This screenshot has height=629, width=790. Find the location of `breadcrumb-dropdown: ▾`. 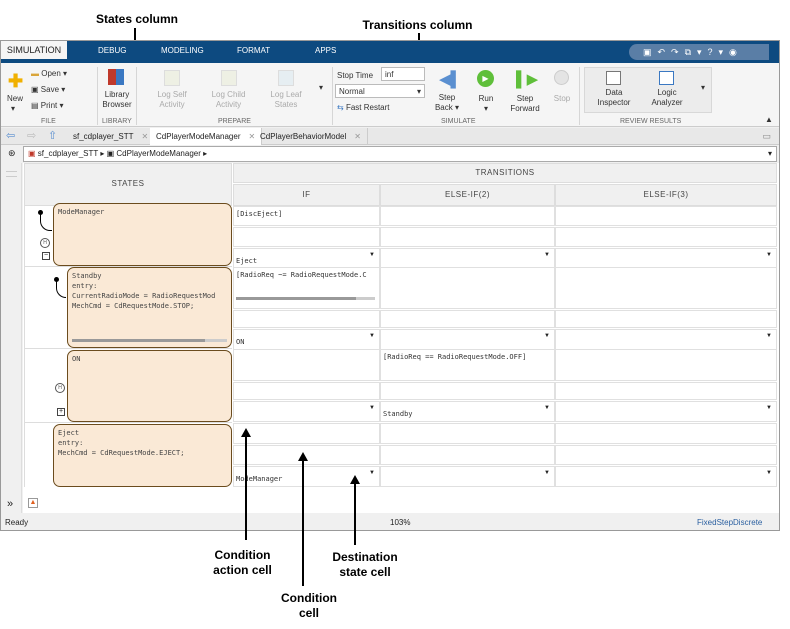

breadcrumb-dropdown: ▾ is located at coordinates (770, 154).